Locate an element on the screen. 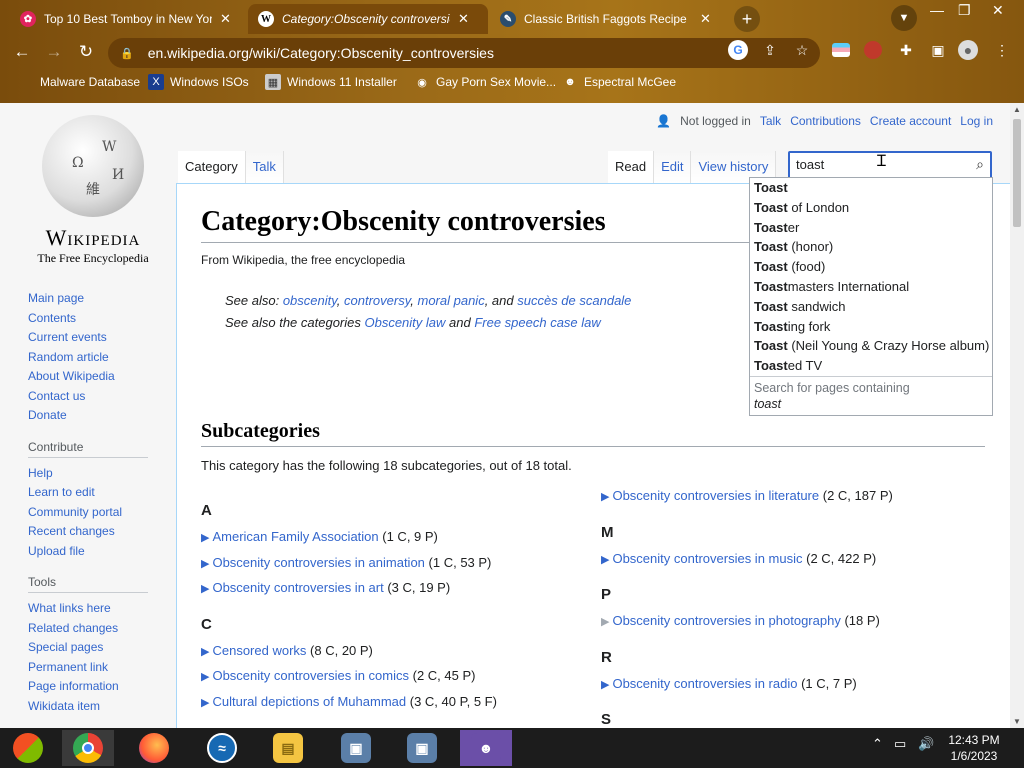 This screenshot has width=1024, height=768. bookmark-windows-11-installer: ▦ Windows 11 Installer is located at coordinates (331, 82).